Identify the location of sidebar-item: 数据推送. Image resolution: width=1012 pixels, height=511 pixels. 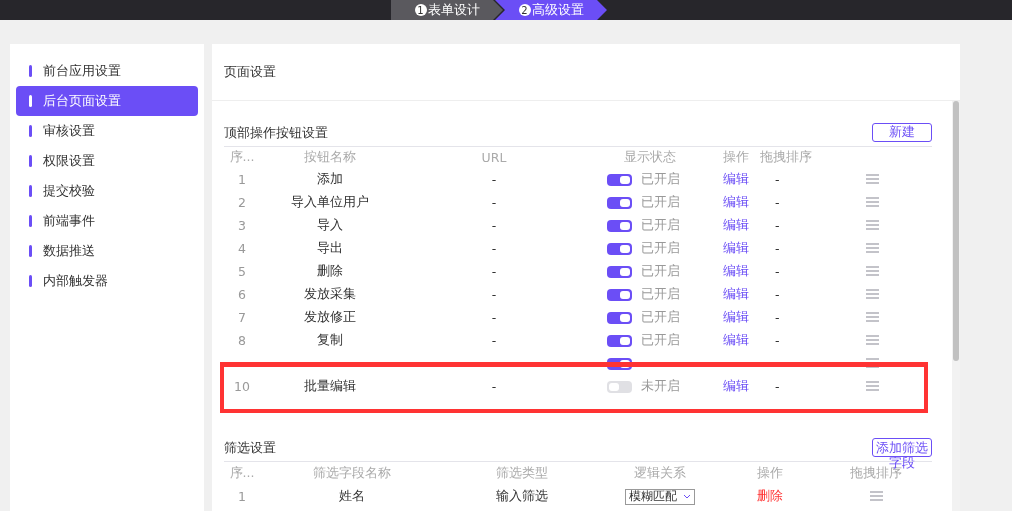
(107, 251).